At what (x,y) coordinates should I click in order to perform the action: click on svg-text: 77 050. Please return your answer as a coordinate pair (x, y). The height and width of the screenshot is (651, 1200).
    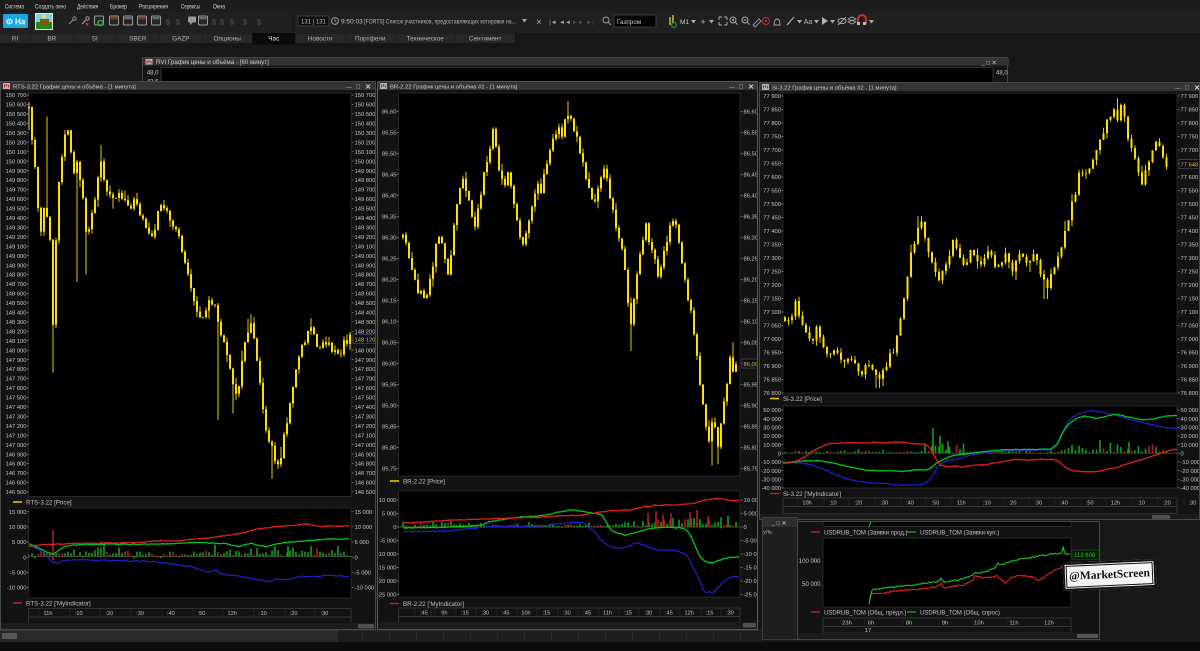
    Looking at the image, I should click on (772, 327).